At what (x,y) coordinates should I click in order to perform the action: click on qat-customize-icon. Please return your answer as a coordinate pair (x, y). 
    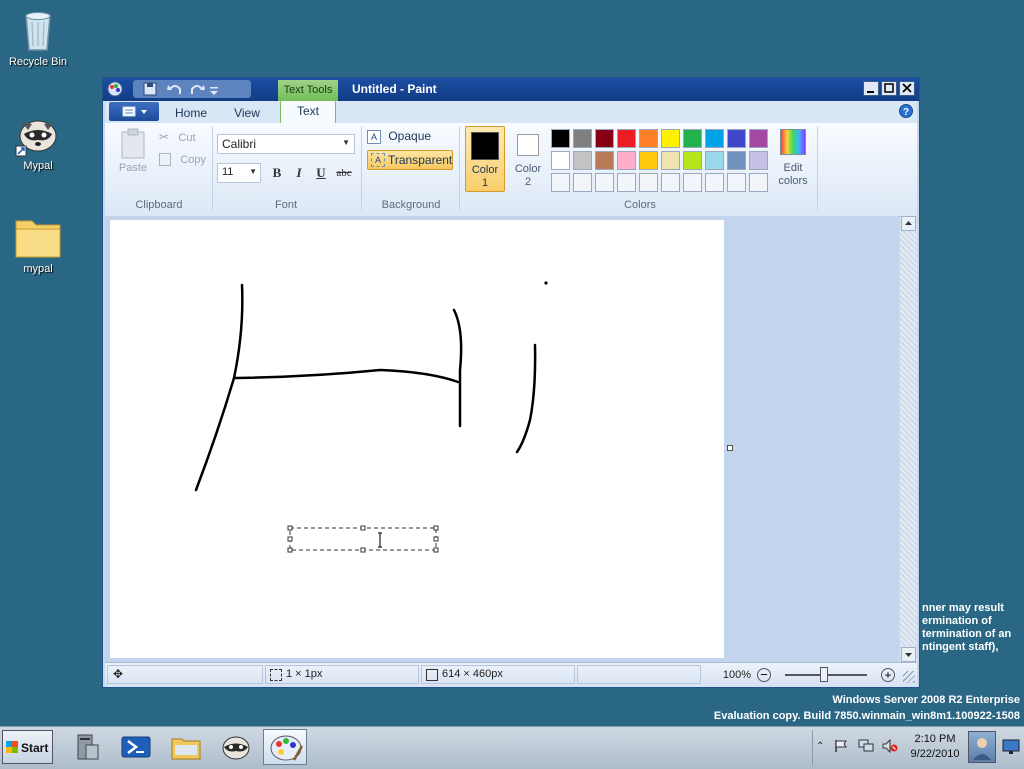
    Looking at the image, I should click on (214, 89).